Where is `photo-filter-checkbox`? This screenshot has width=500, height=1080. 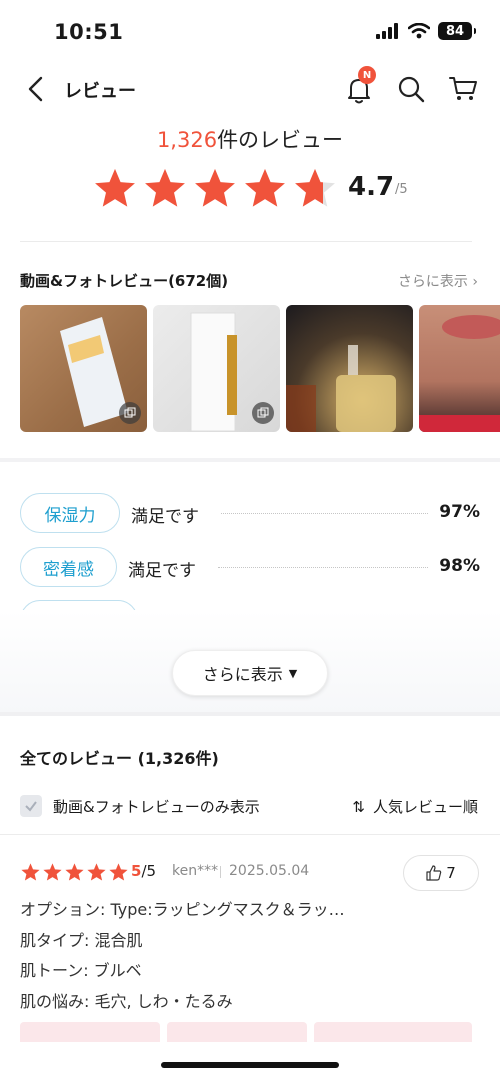
photo-filter-checkbox is located at coordinates (31, 806).